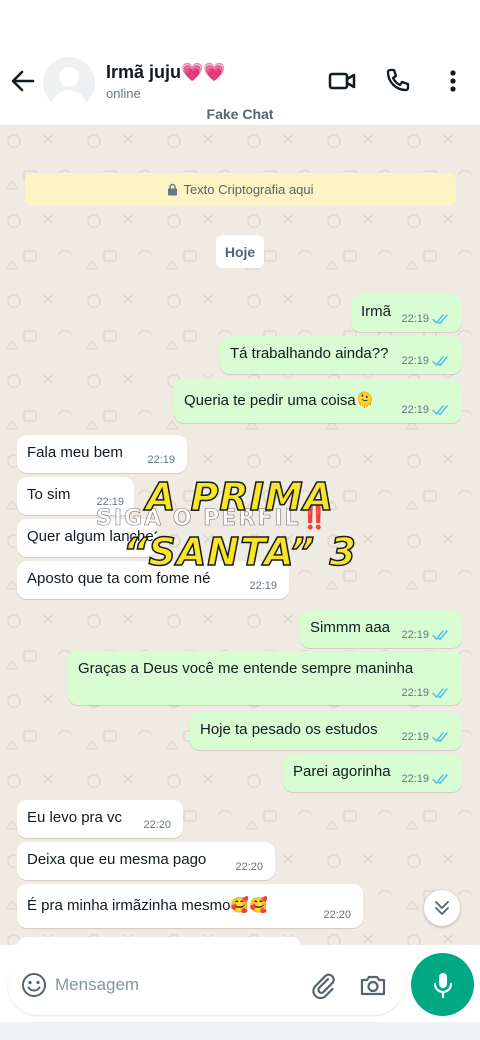  What do you see at coordinates (123, 93) in the screenshot?
I see `contact-status: online` at bounding box center [123, 93].